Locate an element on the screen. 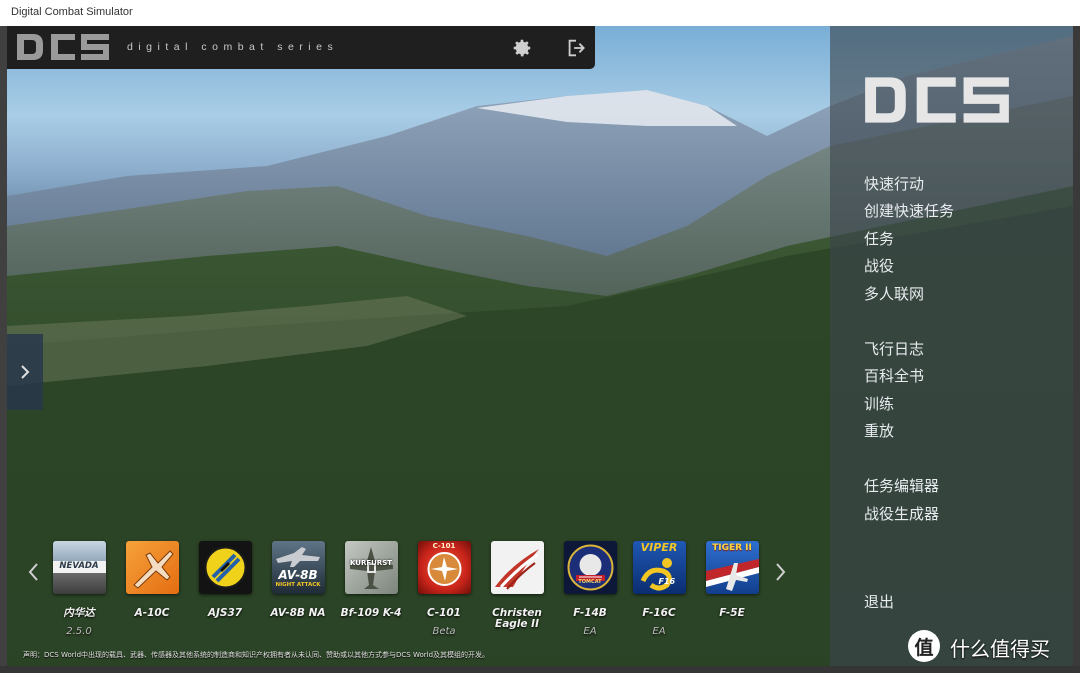 The image size is (1080, 673). bottom-edge is located at coordinates (540, 669).